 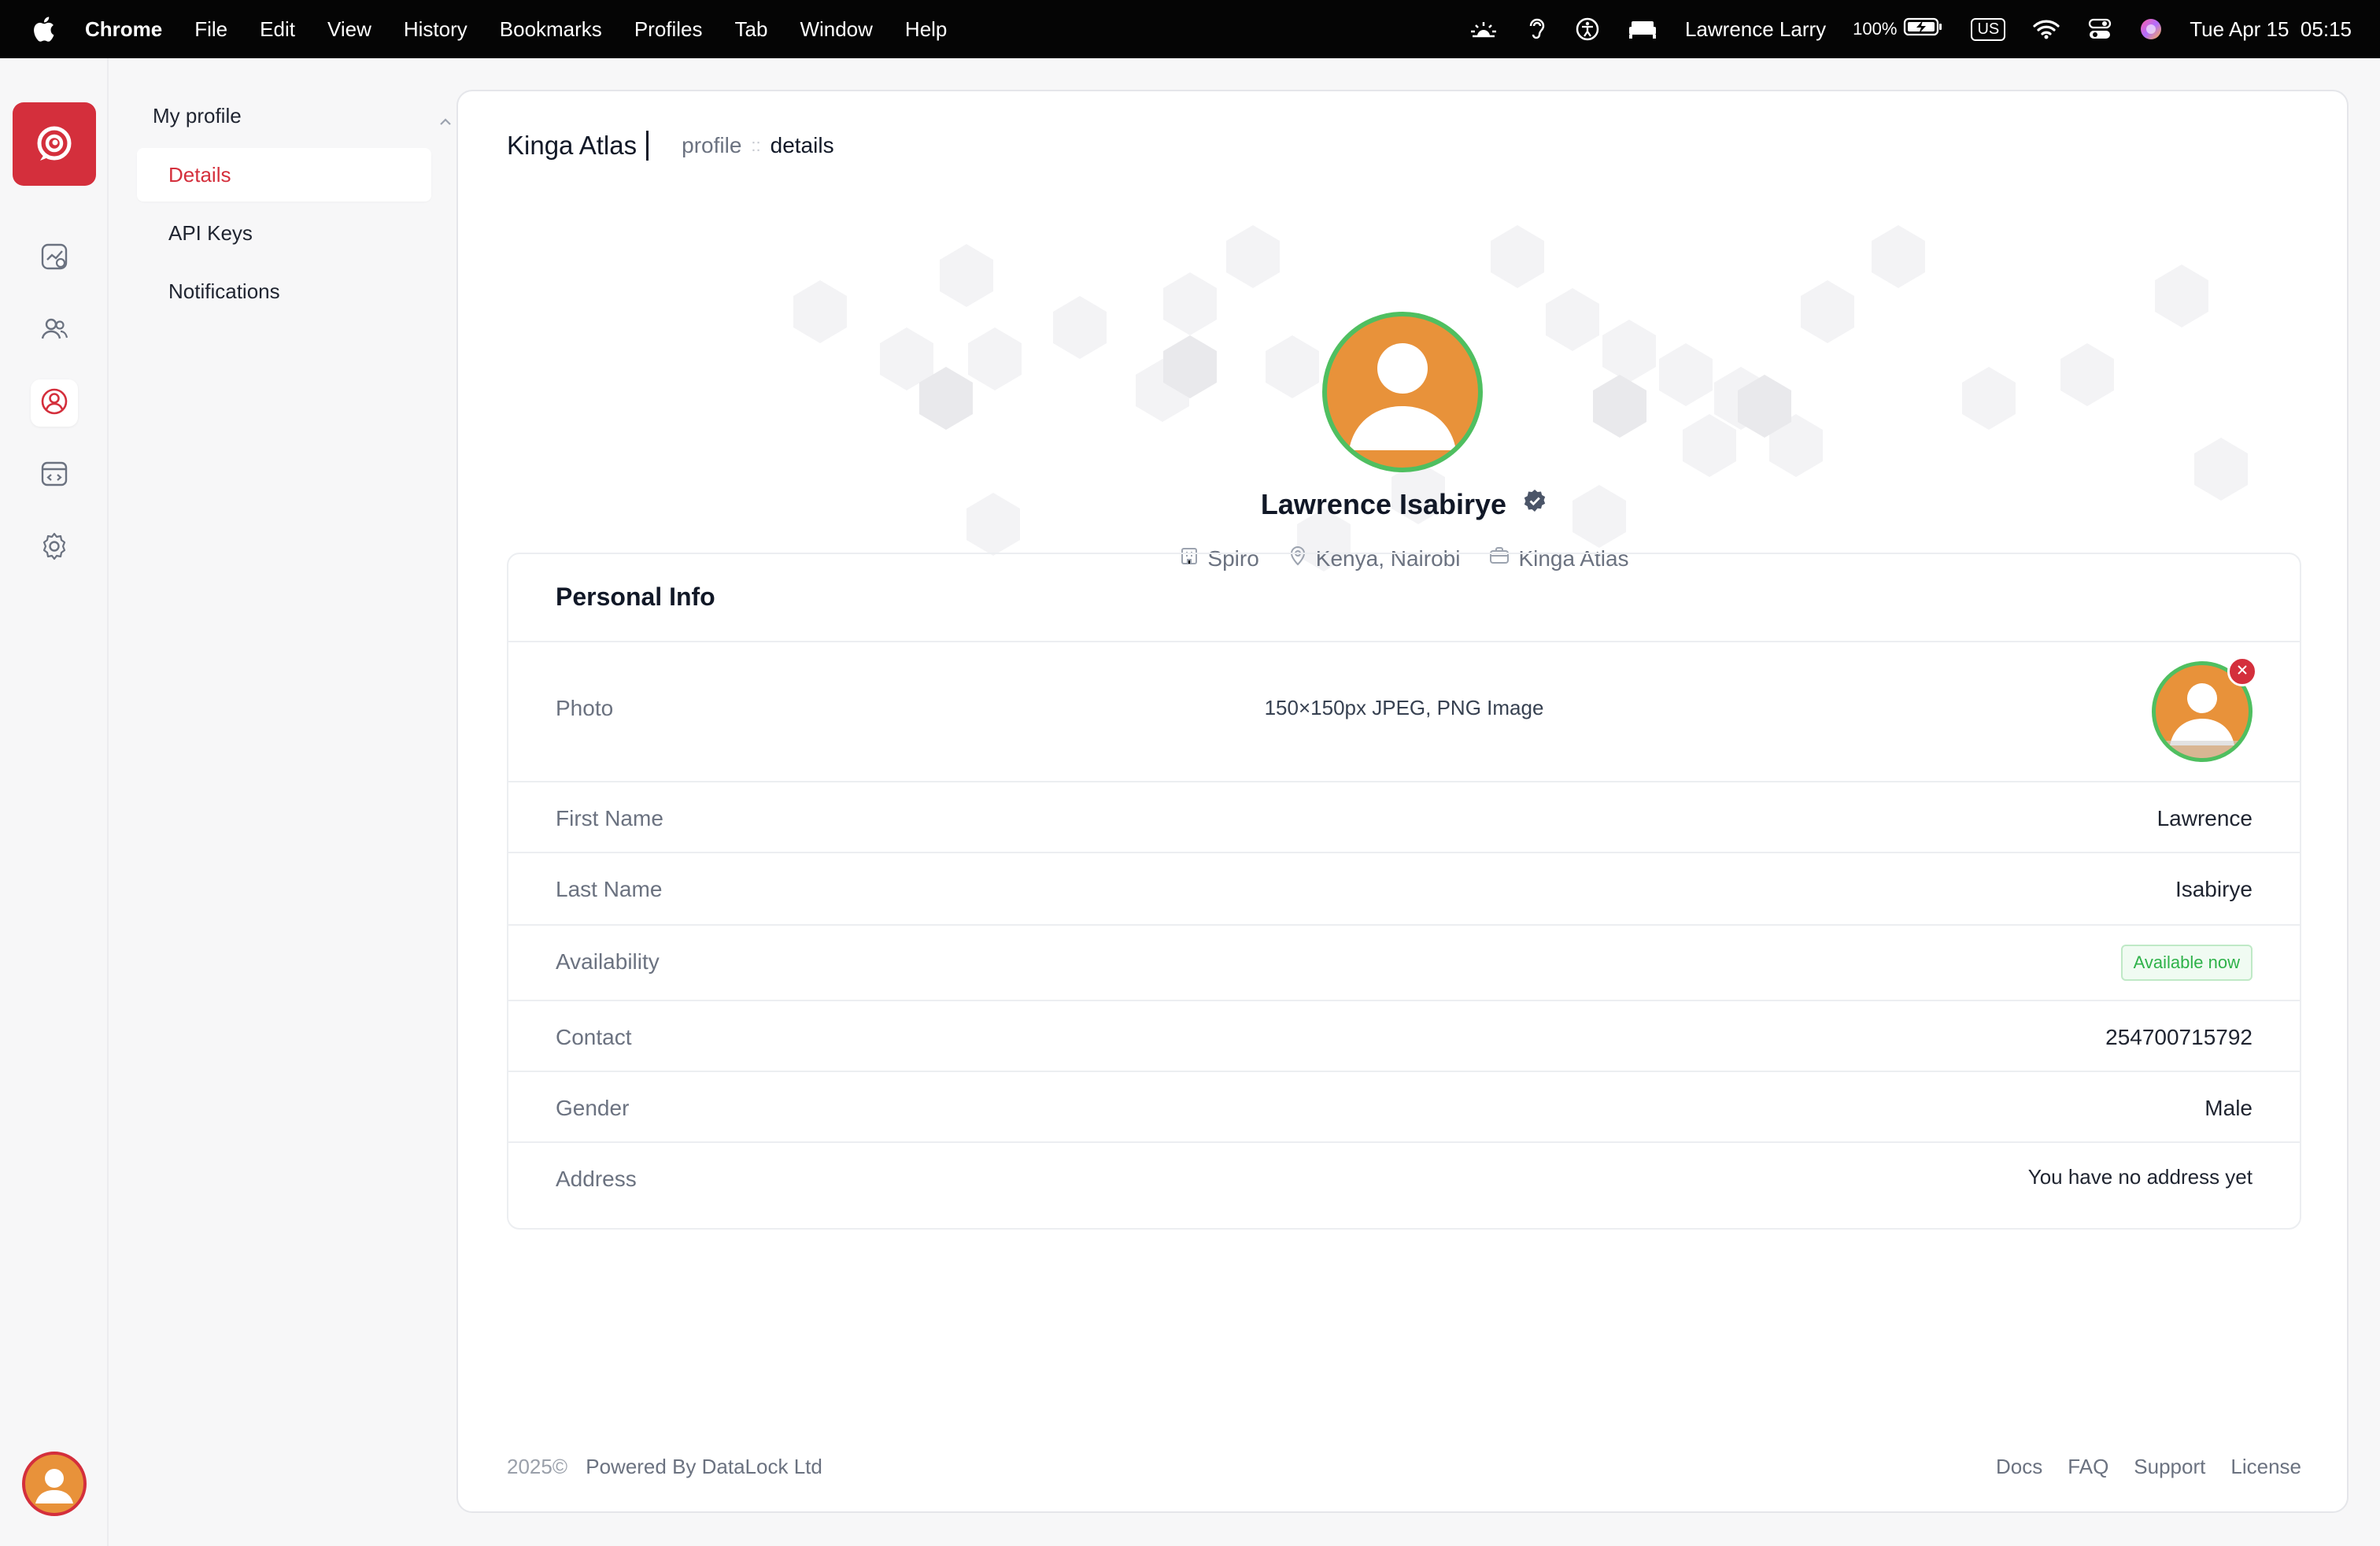 I want to click on rail-settings-button, so click(x=55, y=547).